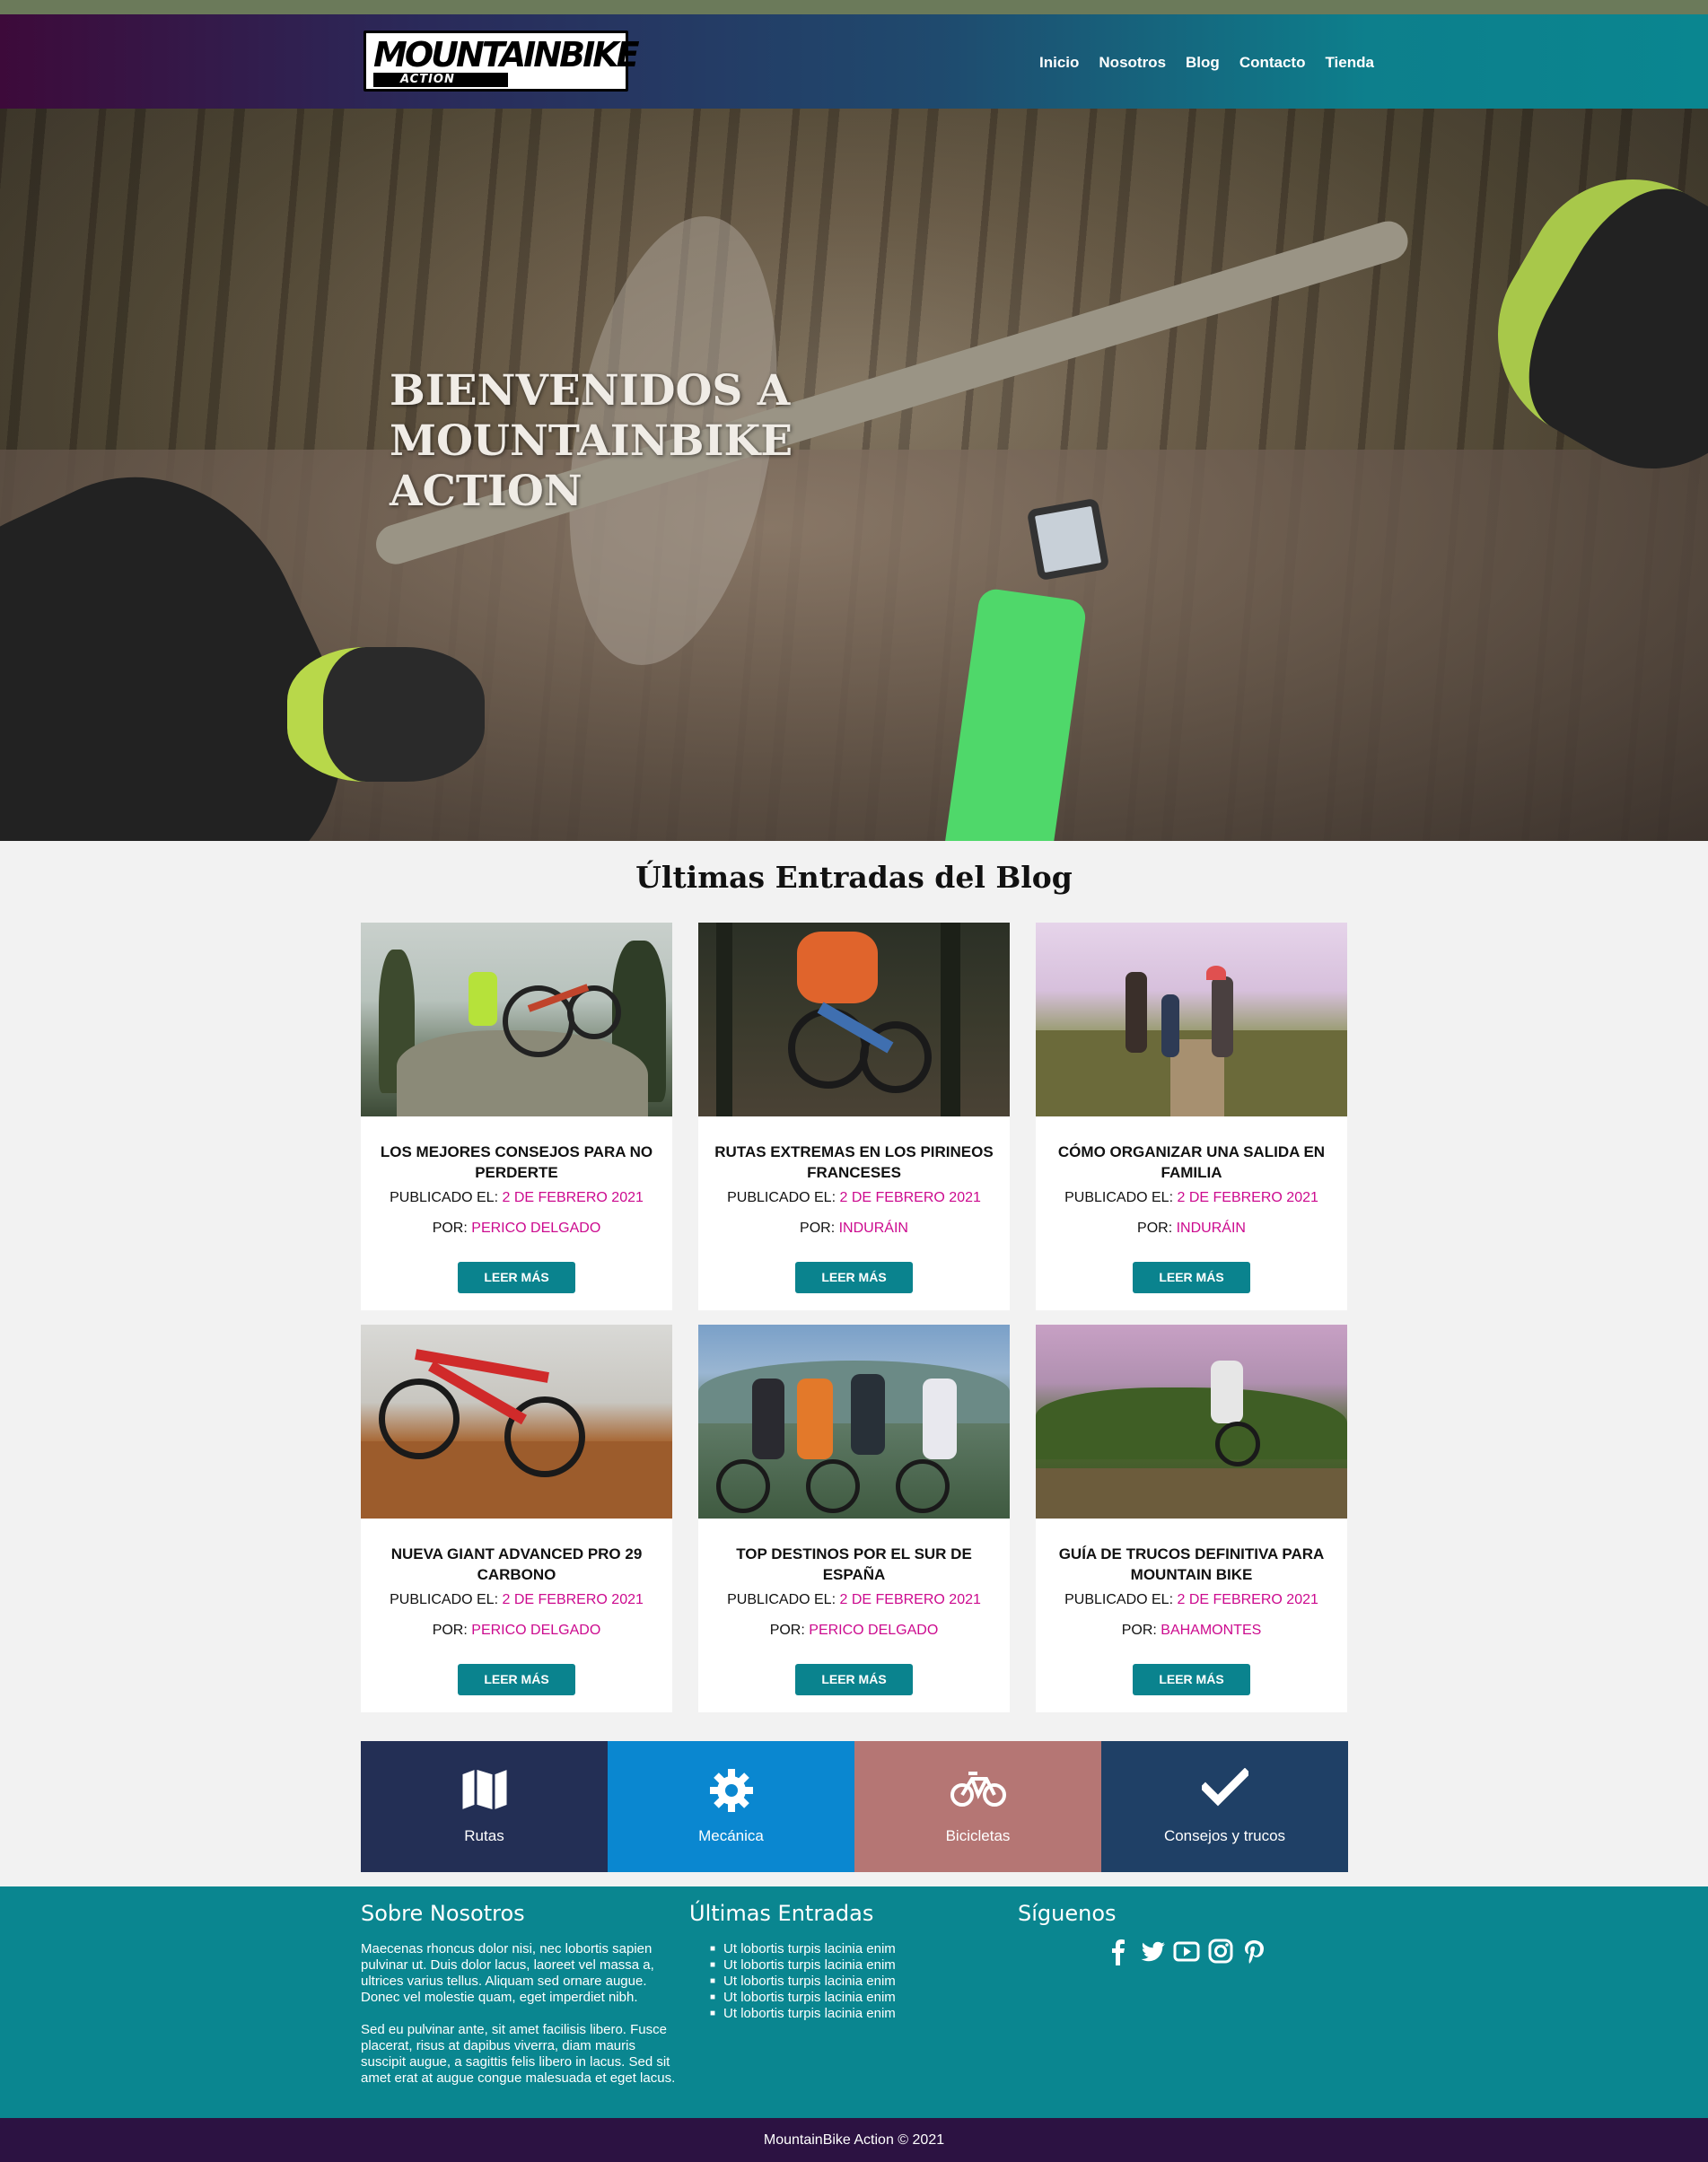 Image resolution: width=1708 pixels, height=2162 pixels. I want to click on main-nav: Inicio Nosotros Blog Contacto Tienda, so click(1206, 63).